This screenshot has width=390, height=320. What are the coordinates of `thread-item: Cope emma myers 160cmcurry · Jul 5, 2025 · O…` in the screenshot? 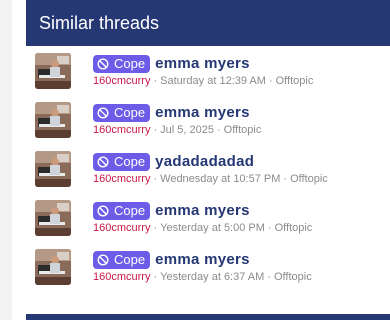 It's located at (208, 126).